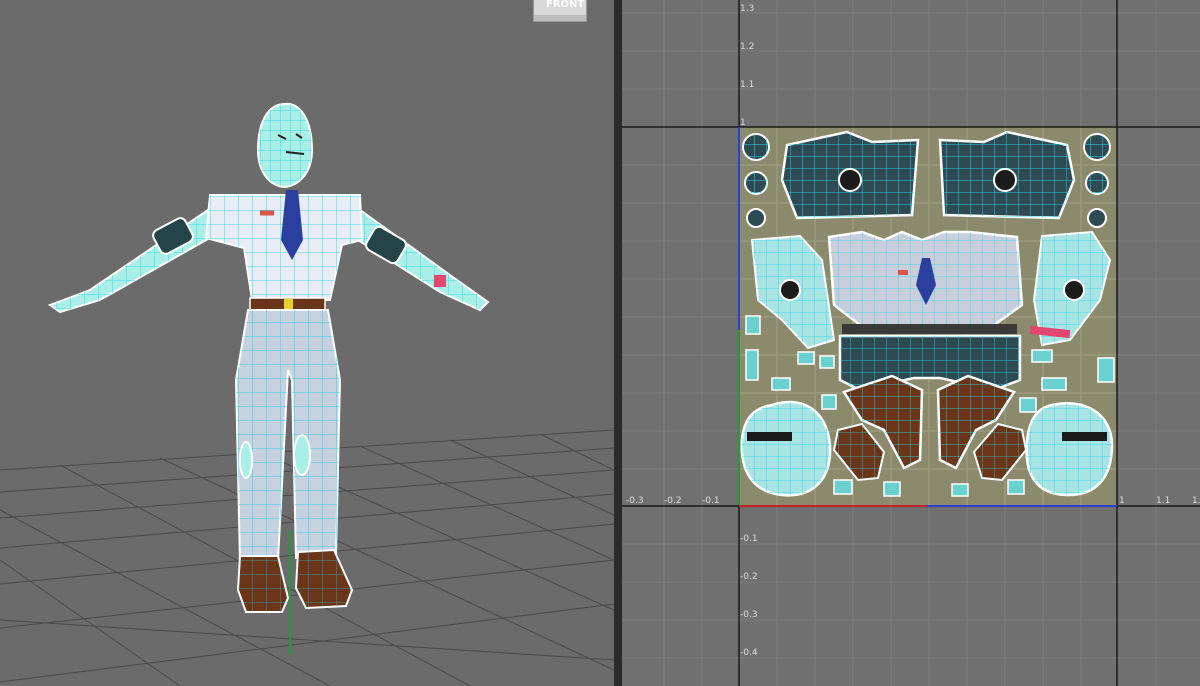 Image resolution: width=1200 pixels, height=686 pixels. Describe the element at coordinates (565, 5) in the screenshot. I see `view-cube-label: FRONT` at that location.